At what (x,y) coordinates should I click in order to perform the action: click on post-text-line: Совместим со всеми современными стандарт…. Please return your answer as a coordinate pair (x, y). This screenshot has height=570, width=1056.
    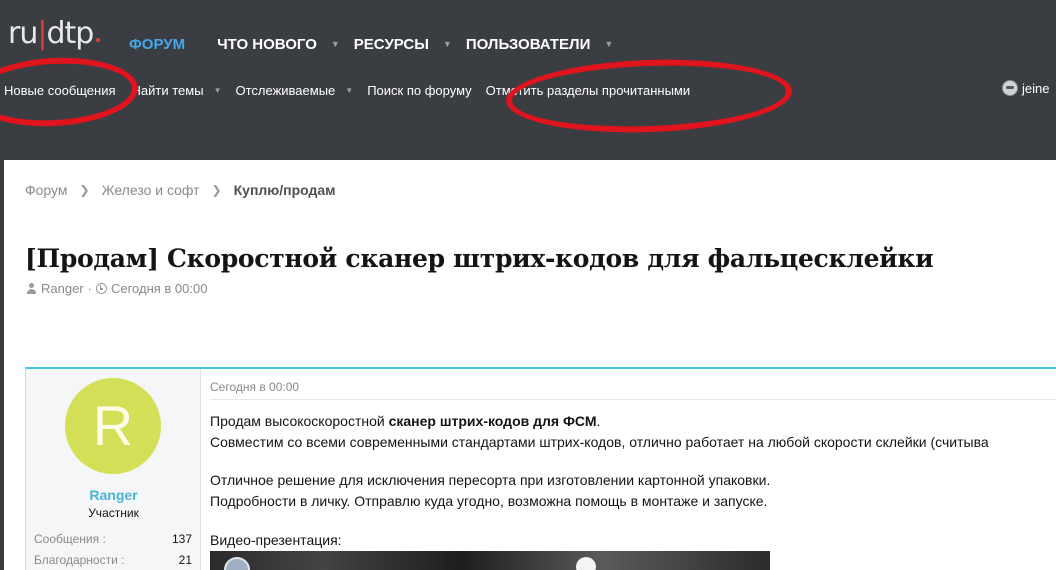
    Looking at the image, I should click on (599, 442).